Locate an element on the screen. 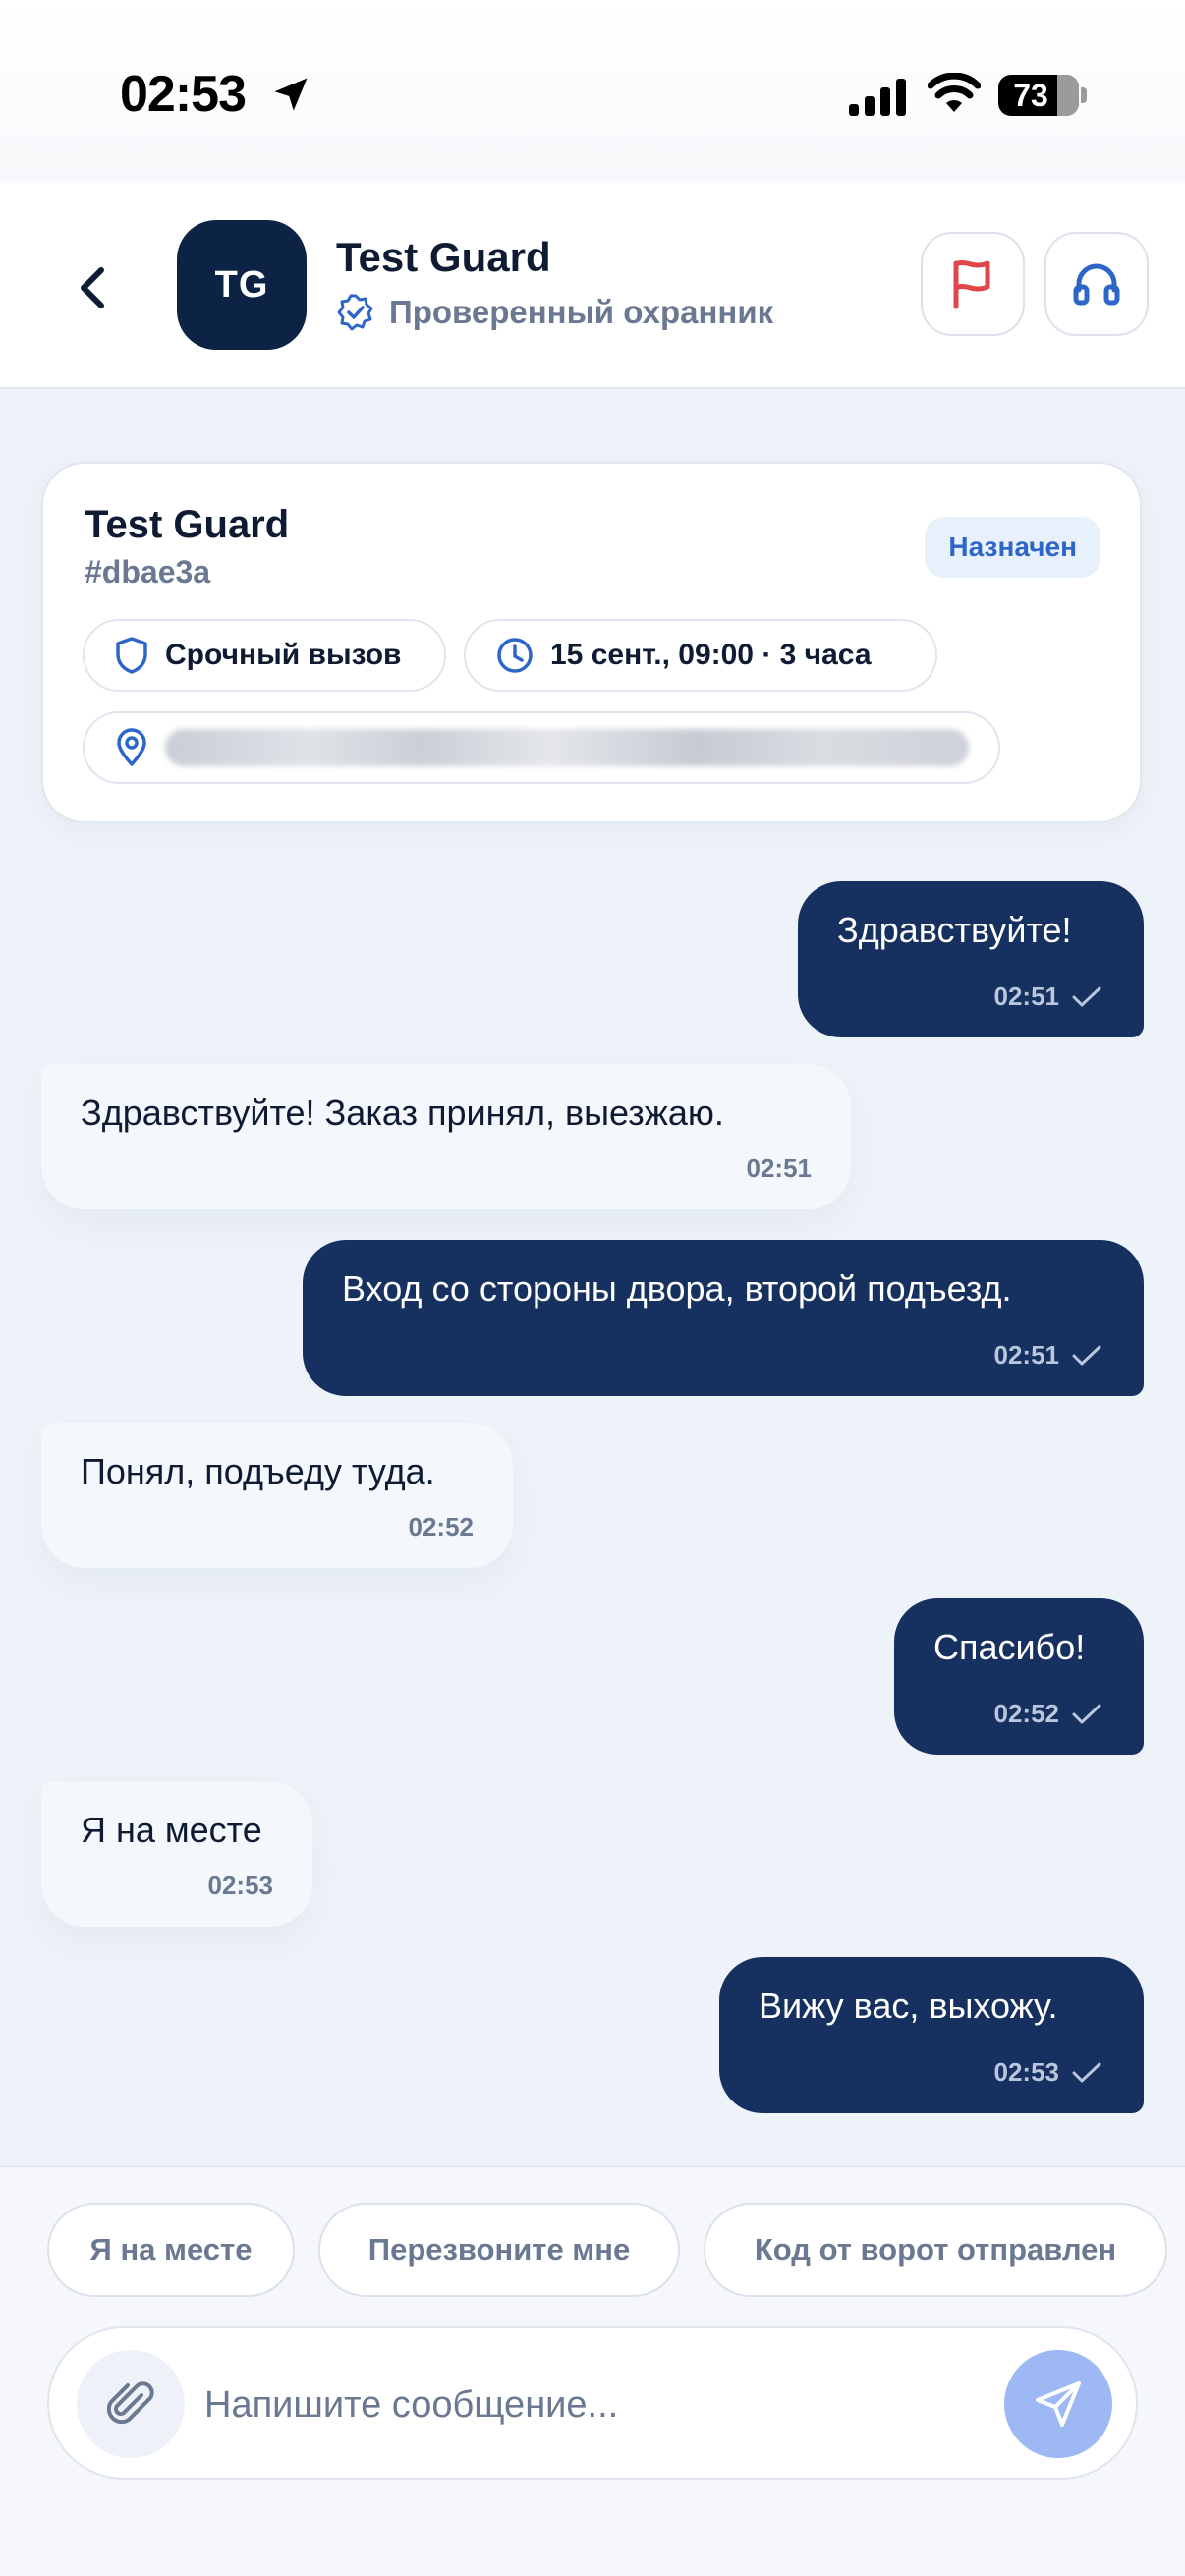 This screenshot has height=2576, width=1185. shield-icon is located at coordinates (132, 655).